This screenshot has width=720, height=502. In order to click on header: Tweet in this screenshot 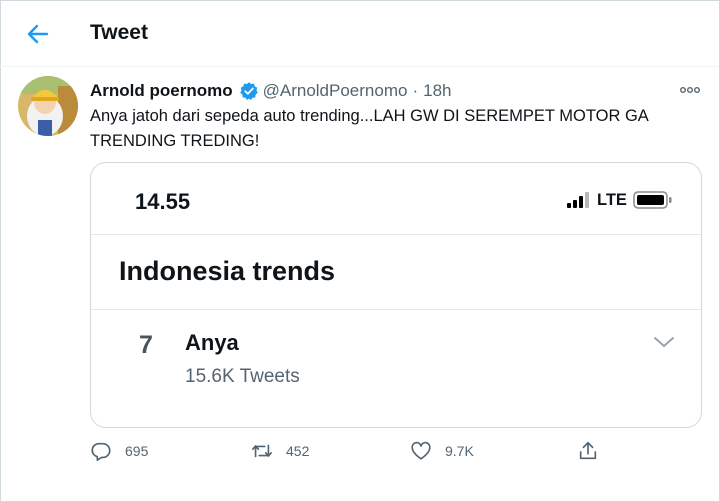, I will do `click(359, 33)`.